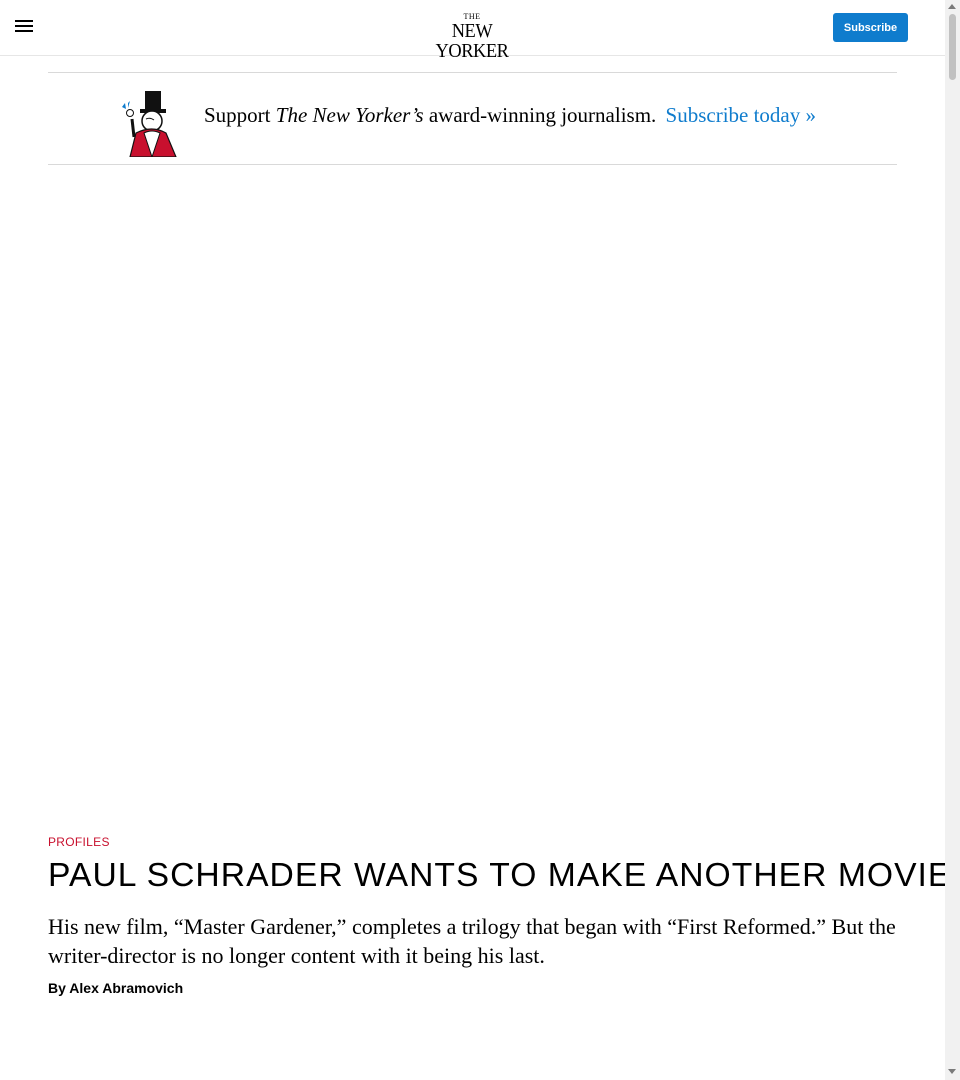 The width and height of the screenshot is (960, 1080). Describe the element at coordinates (952, 47) in the screenshot. I see `scrollbar-thumb` at that location.